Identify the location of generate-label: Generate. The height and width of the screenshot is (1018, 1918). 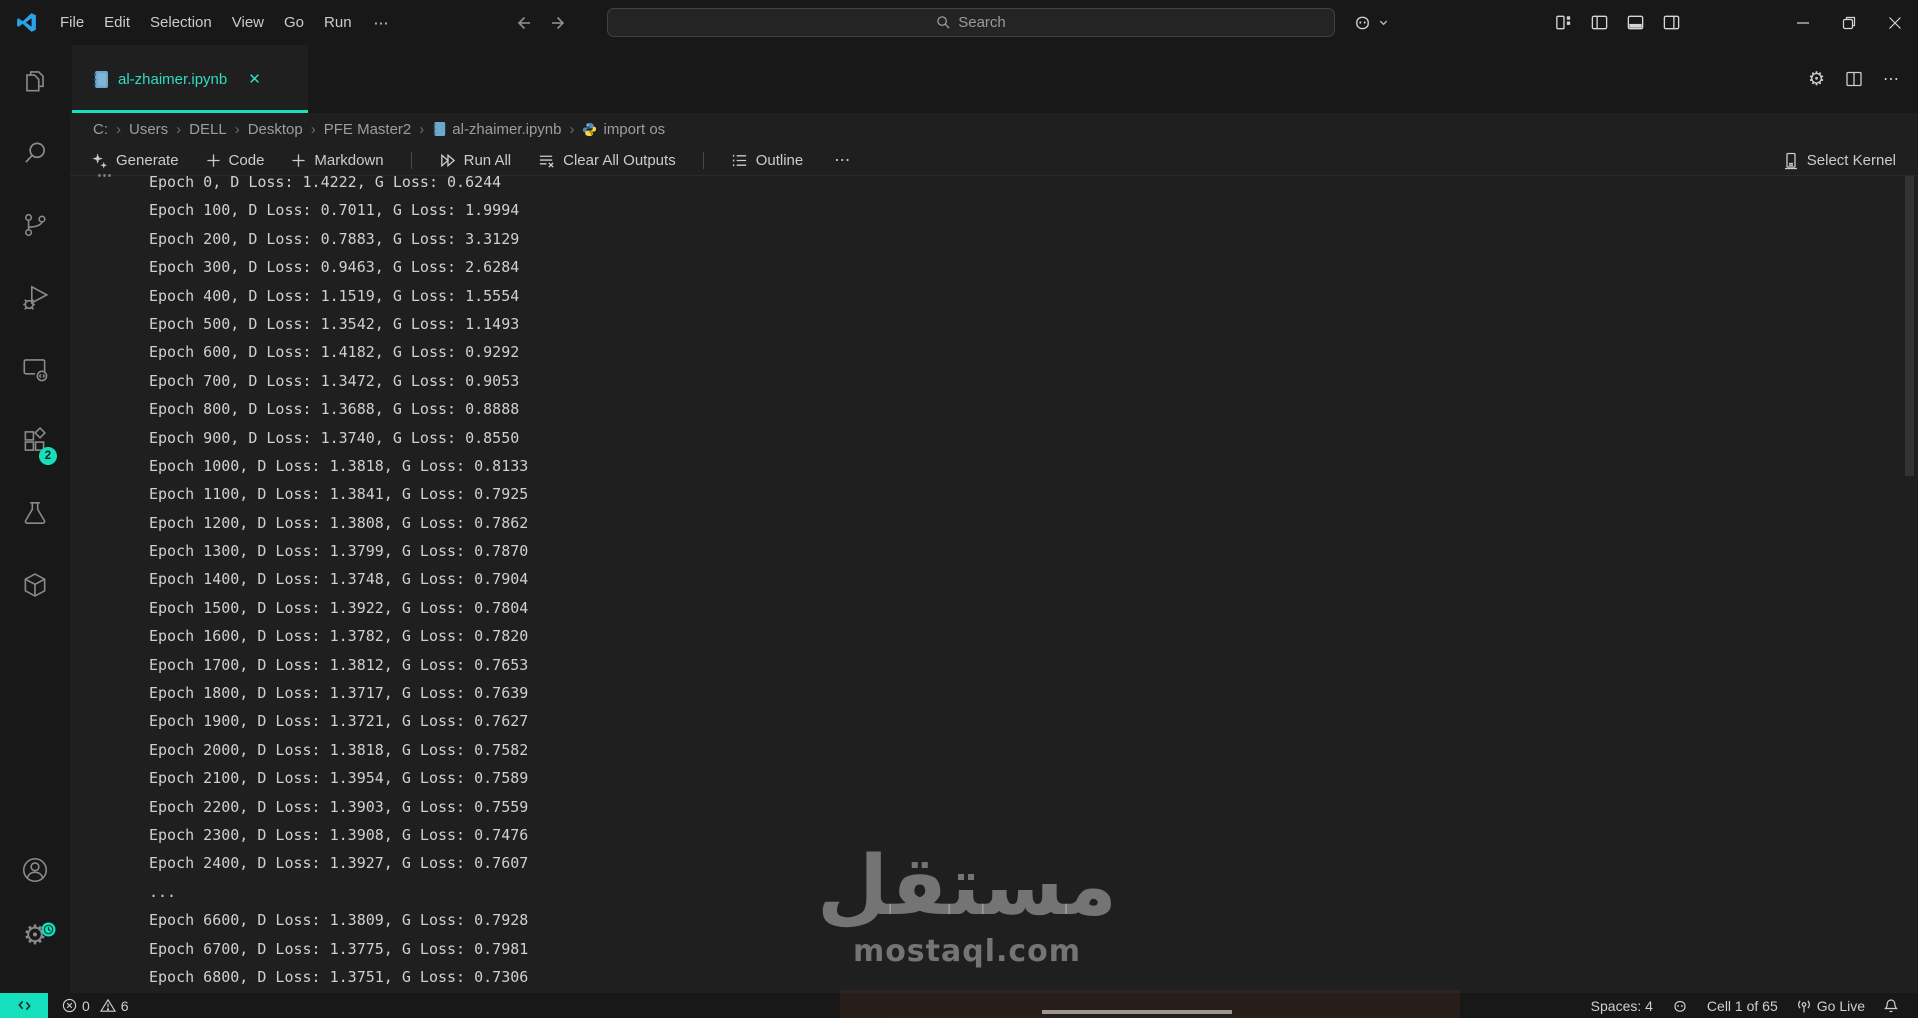
(147, 160).